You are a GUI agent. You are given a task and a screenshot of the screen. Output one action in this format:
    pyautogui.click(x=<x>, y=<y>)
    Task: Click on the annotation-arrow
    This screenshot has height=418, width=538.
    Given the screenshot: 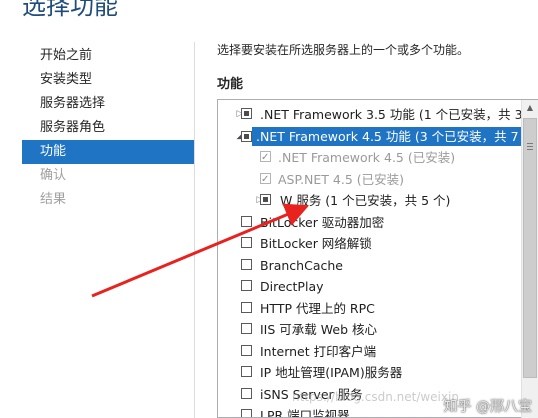 What is the action you would take?
    pyautogui.click(x=200, y=250)
    